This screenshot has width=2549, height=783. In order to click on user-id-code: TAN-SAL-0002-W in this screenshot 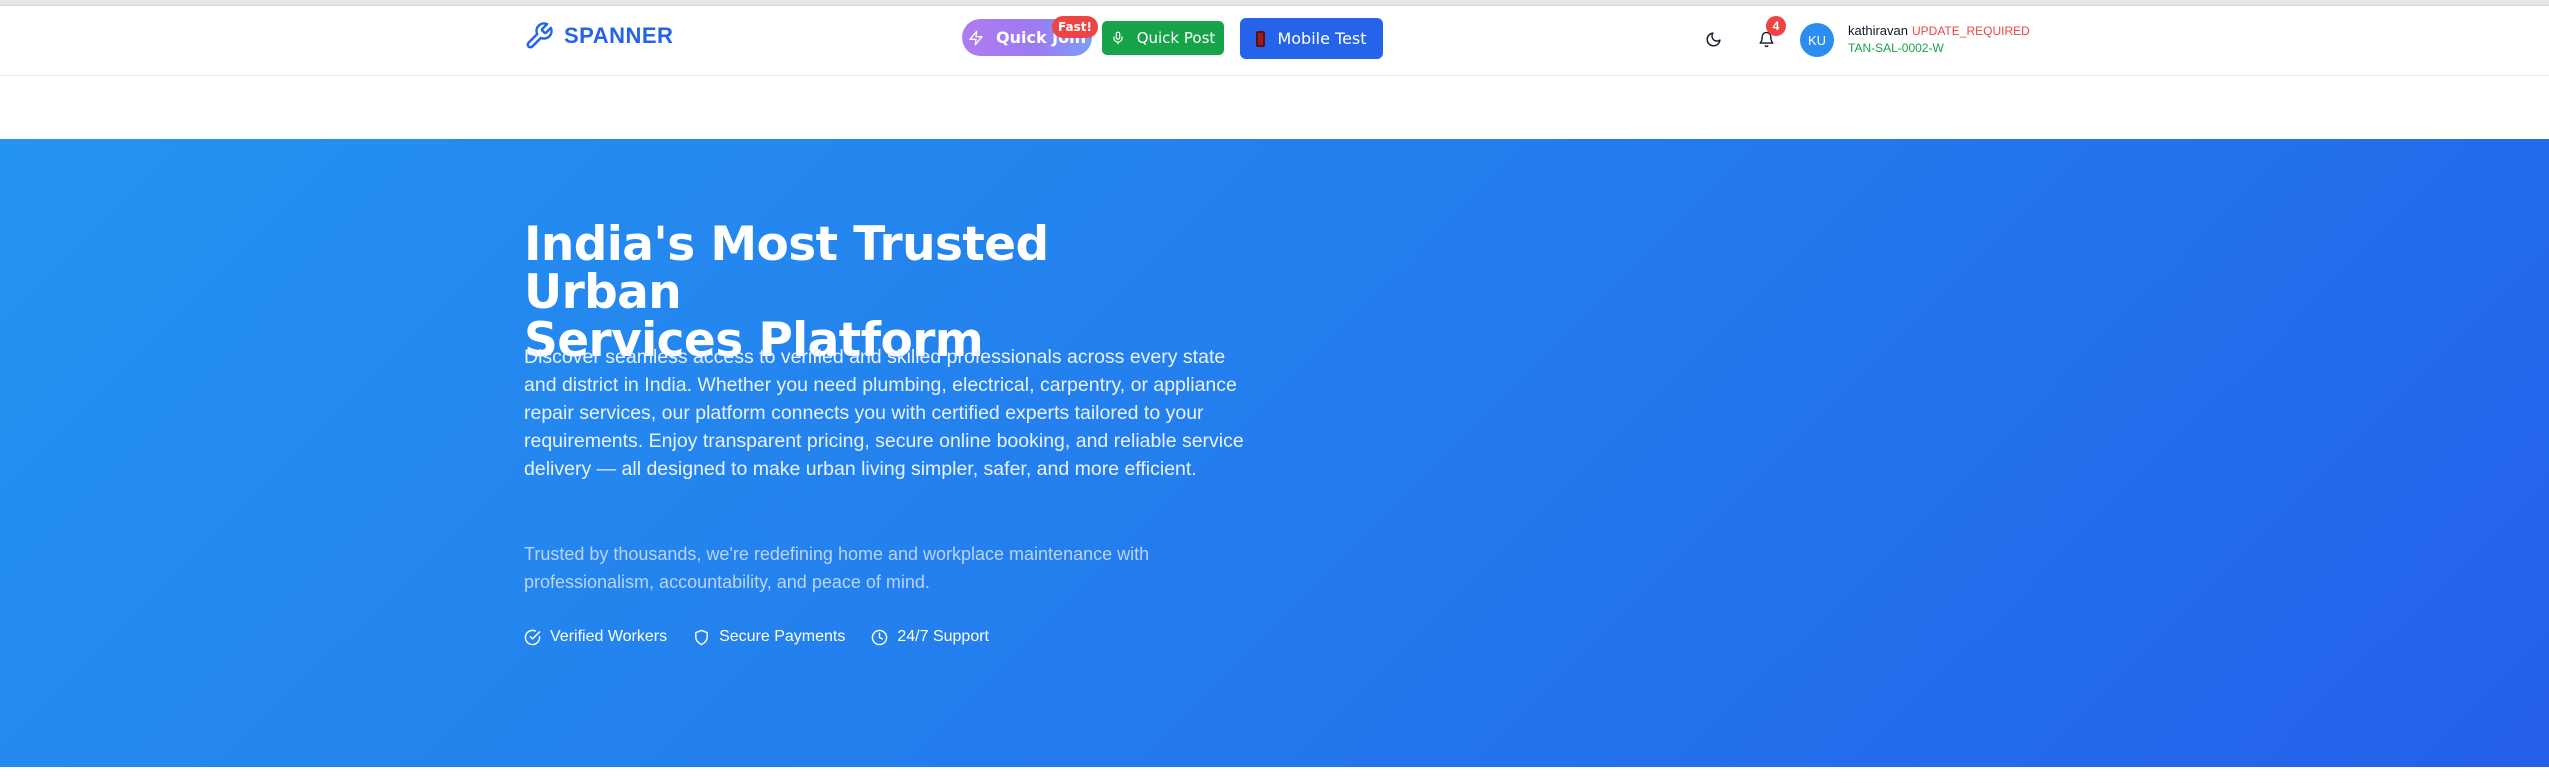, I will do `click(1896, 48)`.